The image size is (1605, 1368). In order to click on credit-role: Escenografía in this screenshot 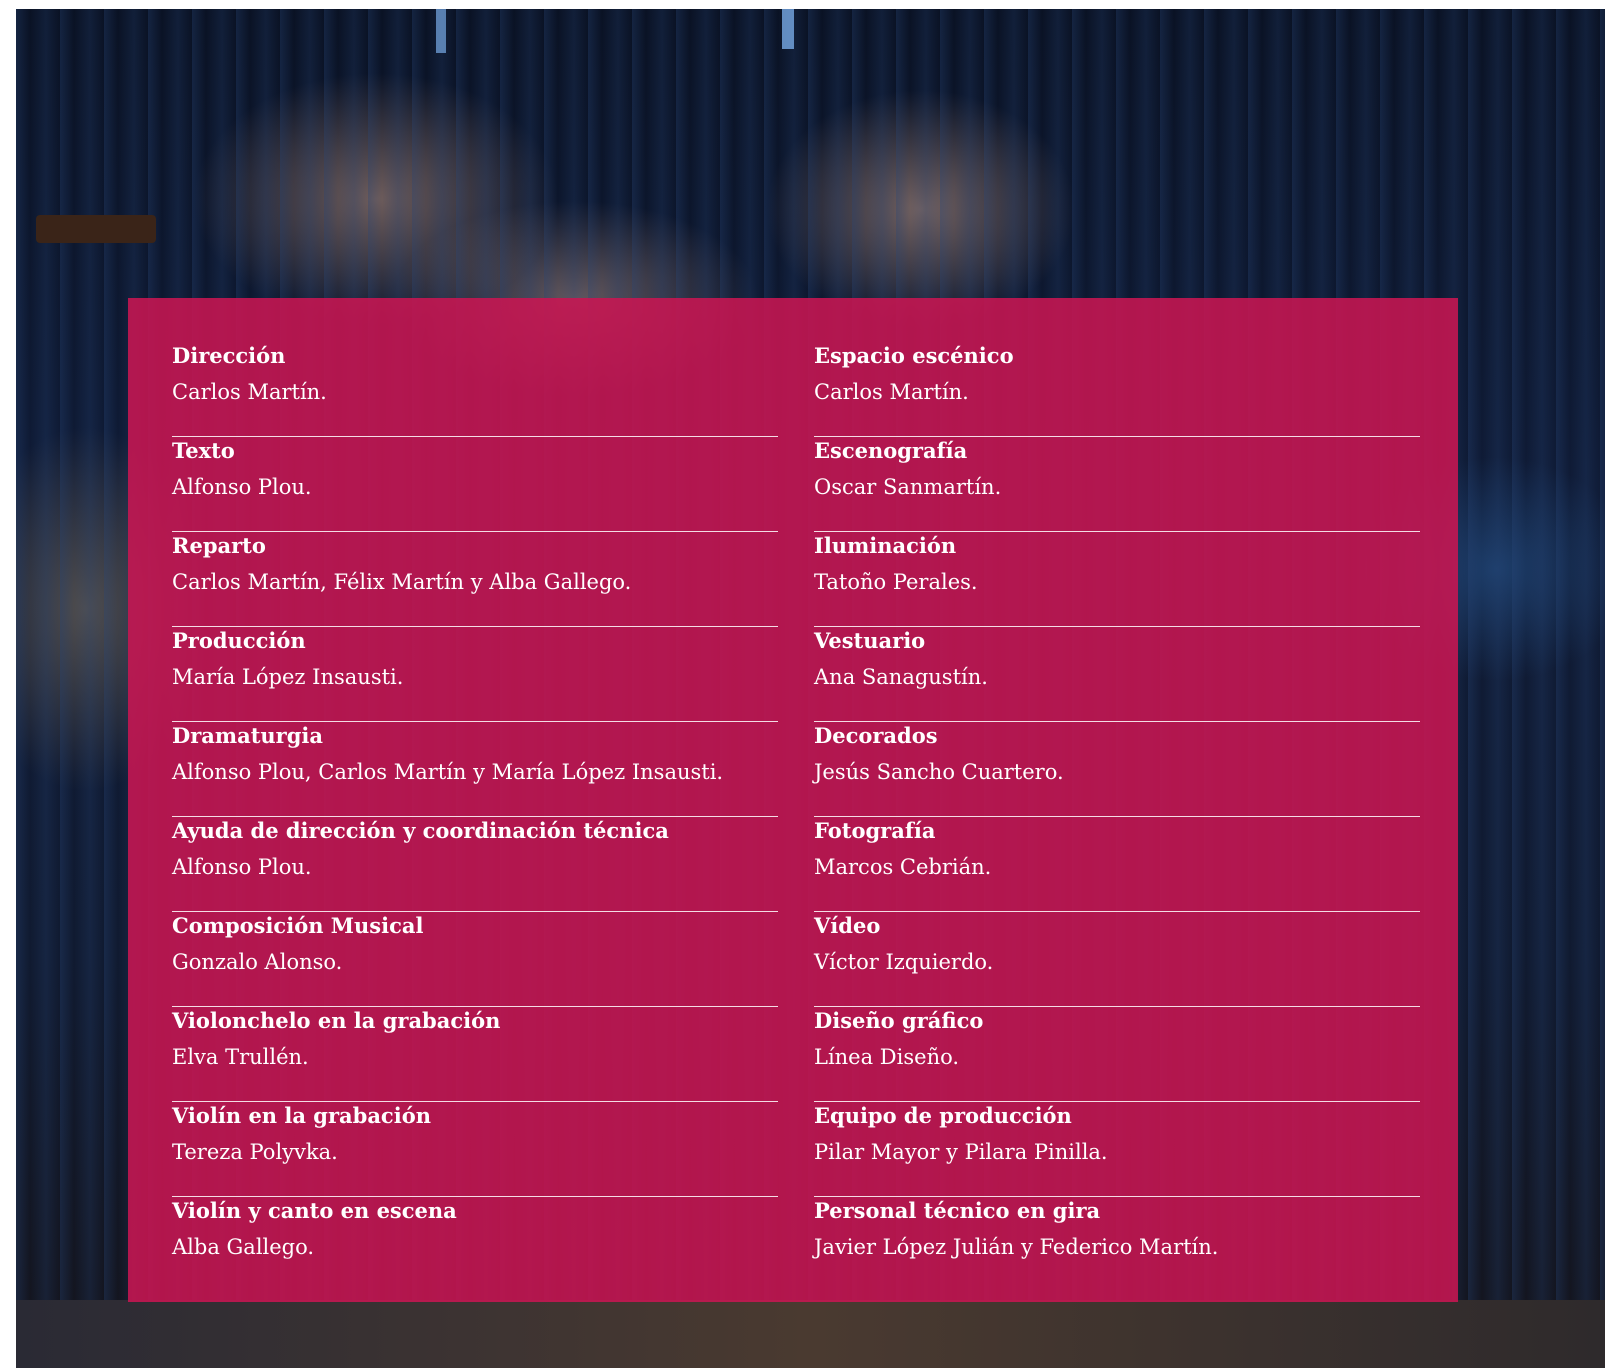, I will do `click(891, 450)`.